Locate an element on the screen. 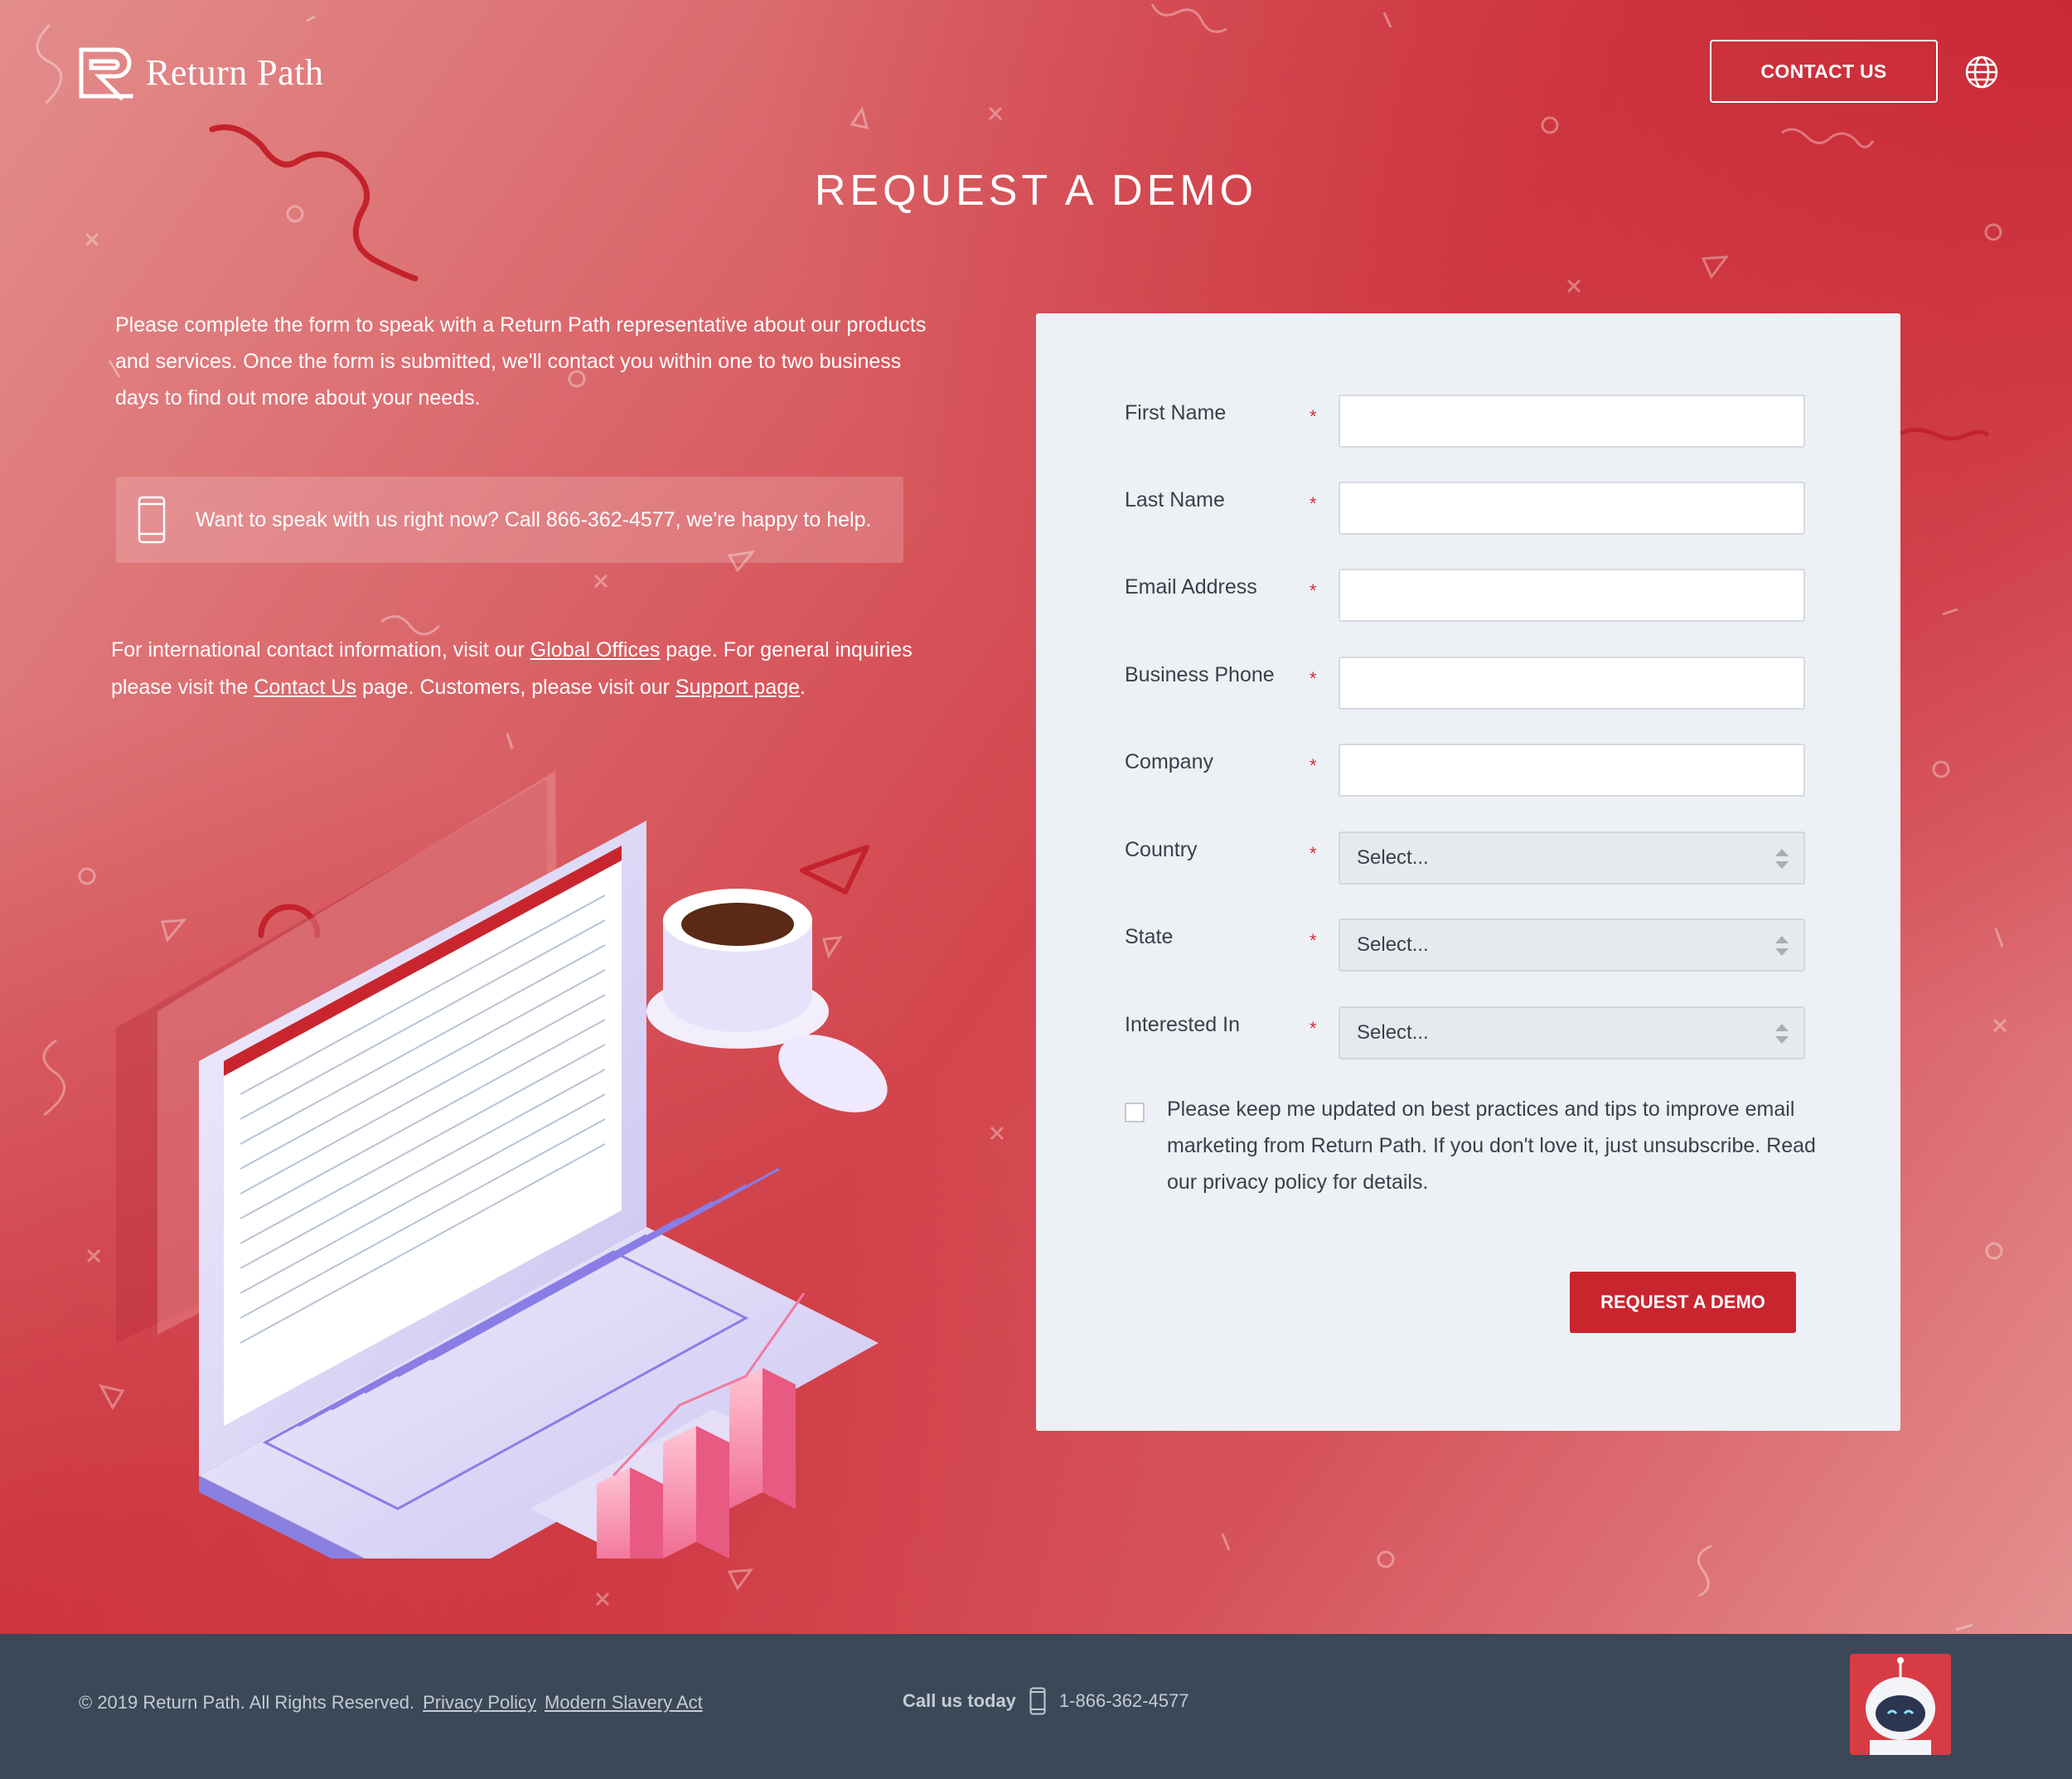  call-us-label: Call us today is located at coordinates (959, 1700).